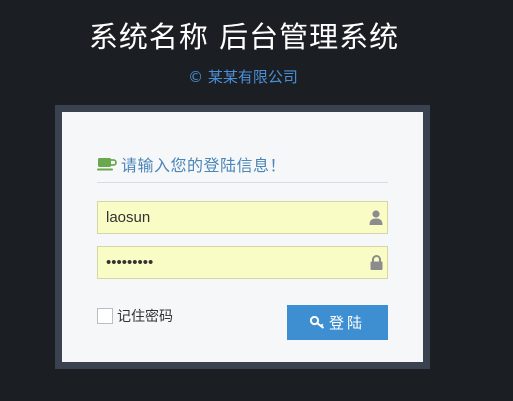 The height and width of the screenshot is (401, 513). Describe the element at coordinates (229, 262) in the screenshot. I see `password-input` at that location.